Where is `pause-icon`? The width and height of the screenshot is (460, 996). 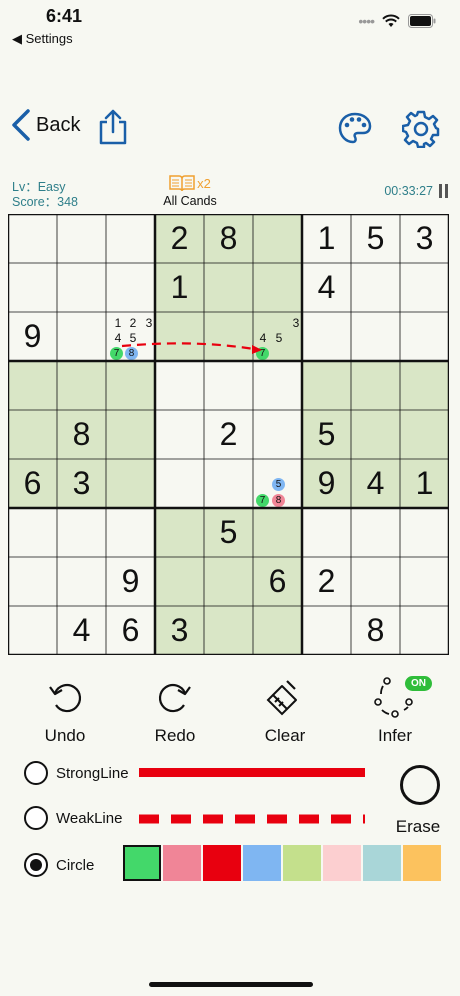 pause-icon is located at coordinates (443, 191).